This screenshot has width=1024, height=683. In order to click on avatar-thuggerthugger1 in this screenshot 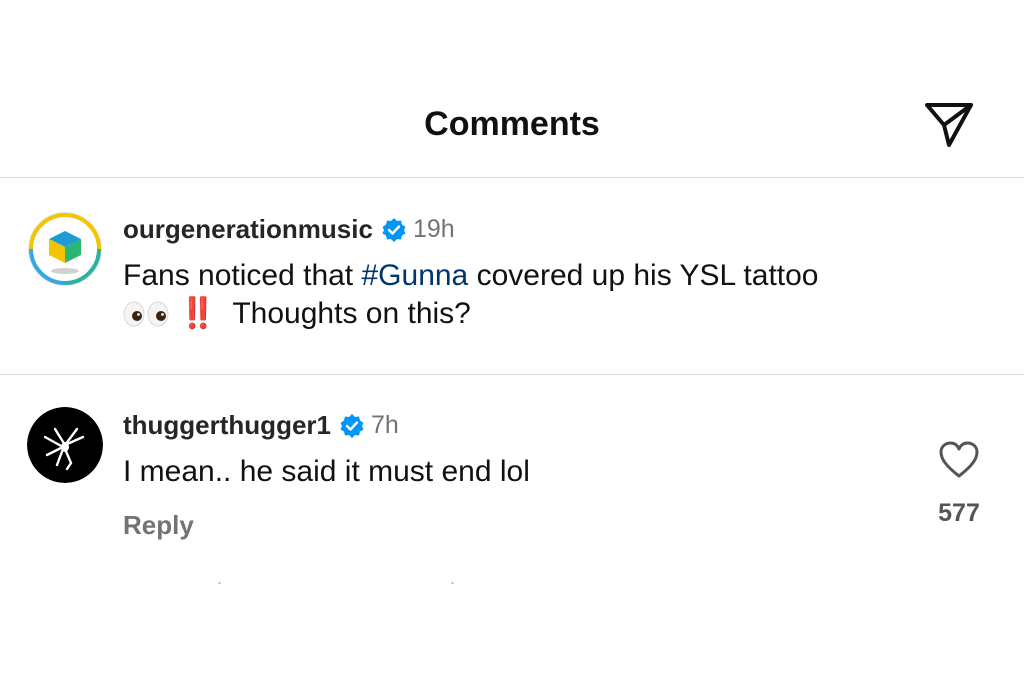, I will do `click(65, 445)`.